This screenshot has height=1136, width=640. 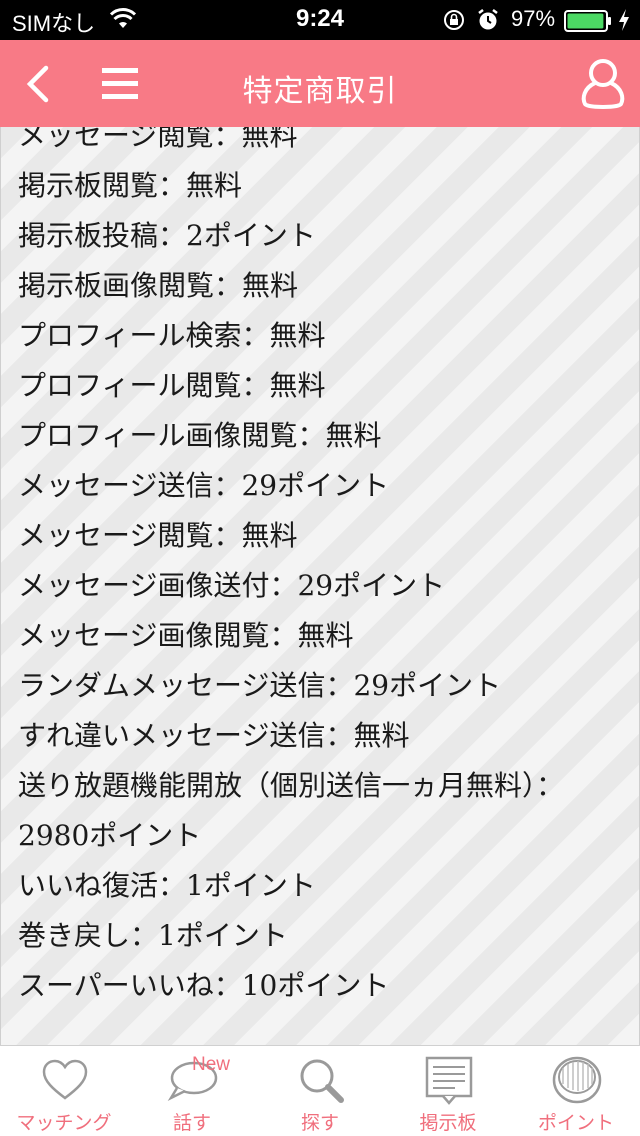 What do you see at coordinates (167, 885) in the screenshot?
I see `price-list-item: いいね復活：1ポイント` at bounding box center [167, 885].